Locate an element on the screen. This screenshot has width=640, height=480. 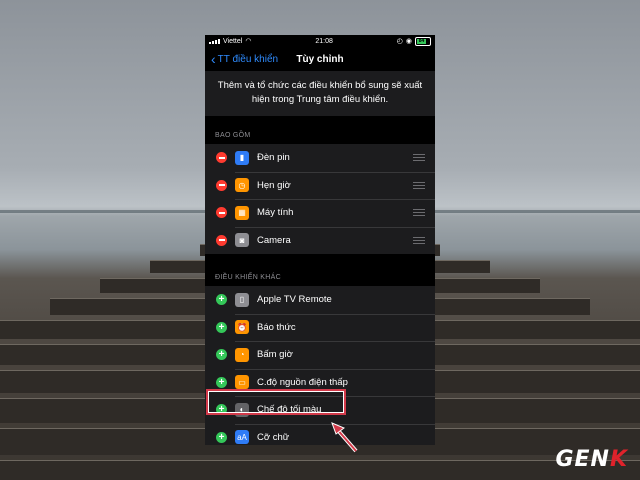
timer-icon: ◷ is located at coordinates (242, 185).